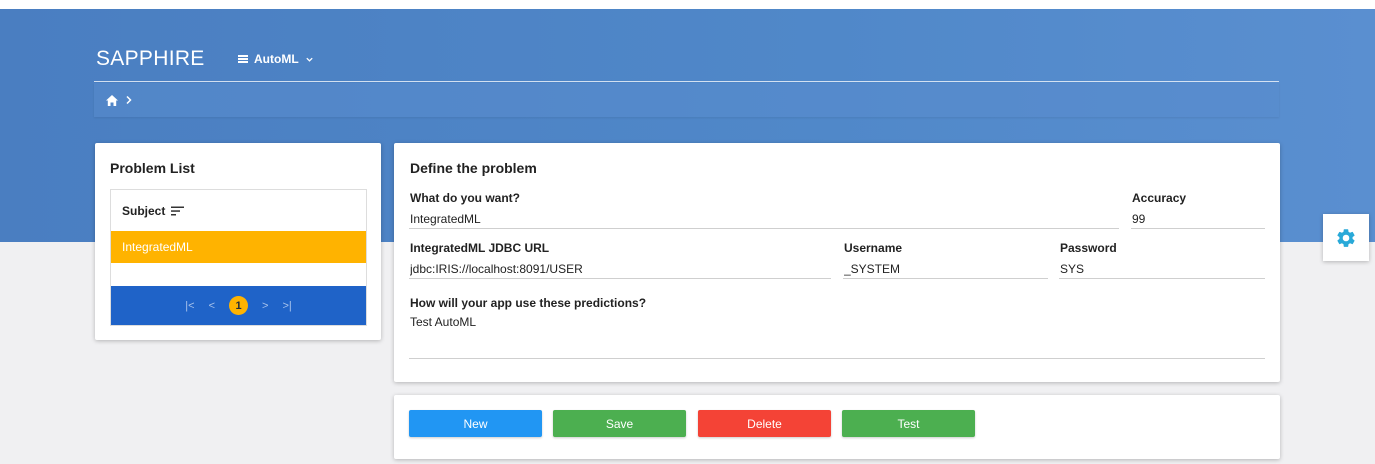 Image resolution: width=1375 pixels, height=464 pixels. I want to click on problem-list-title: Problem List, so click(152, 168).